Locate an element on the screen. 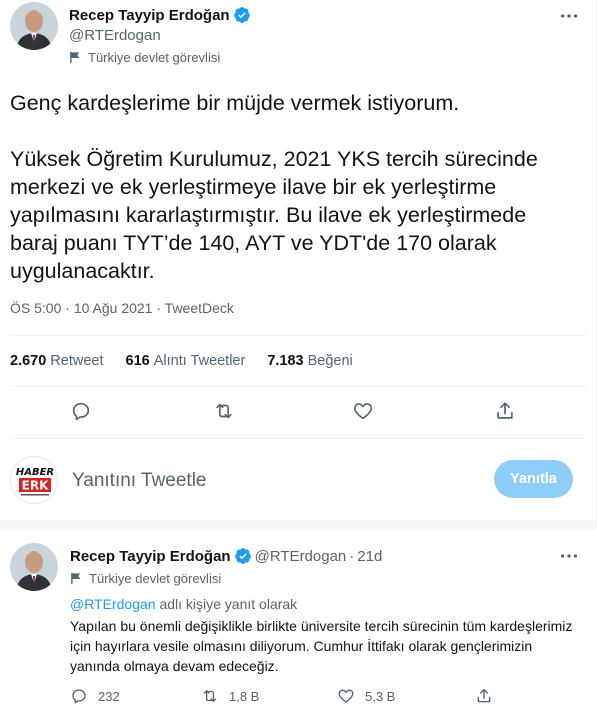 The height and width of the screenshot is (720, 597). quotes-count: 616 is located at coordinates (137, 361).